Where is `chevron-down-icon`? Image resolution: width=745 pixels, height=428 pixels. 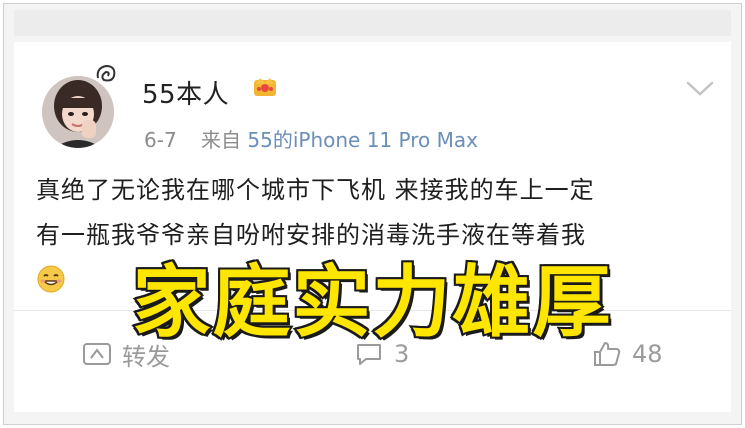 chevron-down-icon is located at coordinates (700, 89).